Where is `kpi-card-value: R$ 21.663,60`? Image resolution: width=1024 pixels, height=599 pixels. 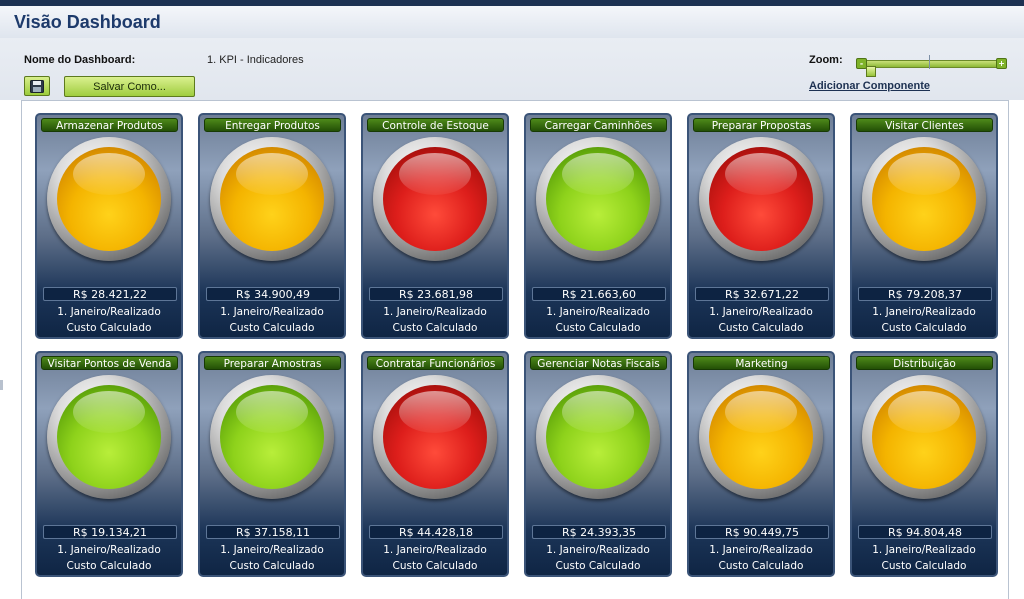 kpi-card-value: R$ 21.663,60 is located at coordinates (599, 294).